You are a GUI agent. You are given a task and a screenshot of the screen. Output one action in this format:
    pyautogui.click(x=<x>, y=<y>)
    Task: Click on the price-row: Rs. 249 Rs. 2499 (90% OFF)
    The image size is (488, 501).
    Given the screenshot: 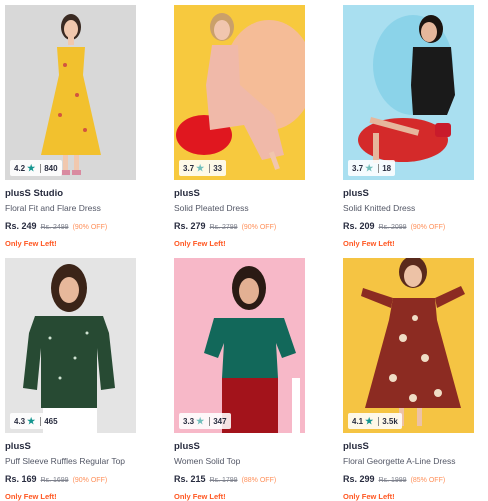 What is the action you would take?
    pyautogui.click(x=70, y=226)
    